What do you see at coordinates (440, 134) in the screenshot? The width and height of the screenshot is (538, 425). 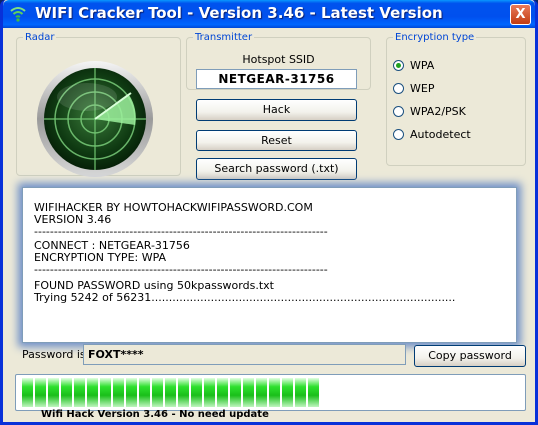 I see `radio-label: Autodetect` at bounding box center [440, 134].